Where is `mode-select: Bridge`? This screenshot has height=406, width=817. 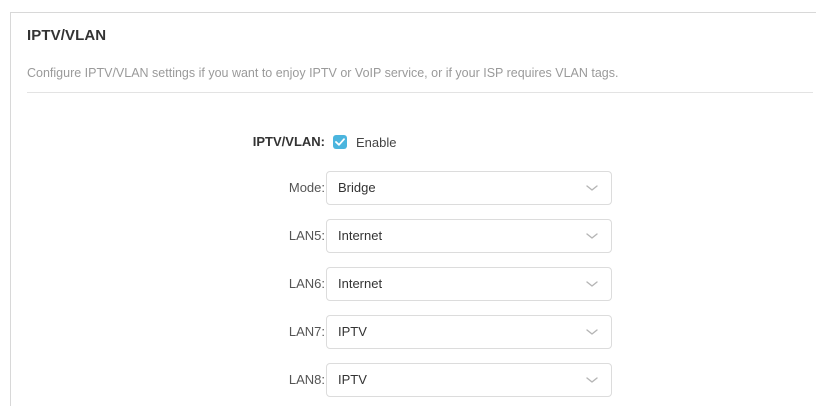
mode-select: Bridge is located at coordinates (469, 188).